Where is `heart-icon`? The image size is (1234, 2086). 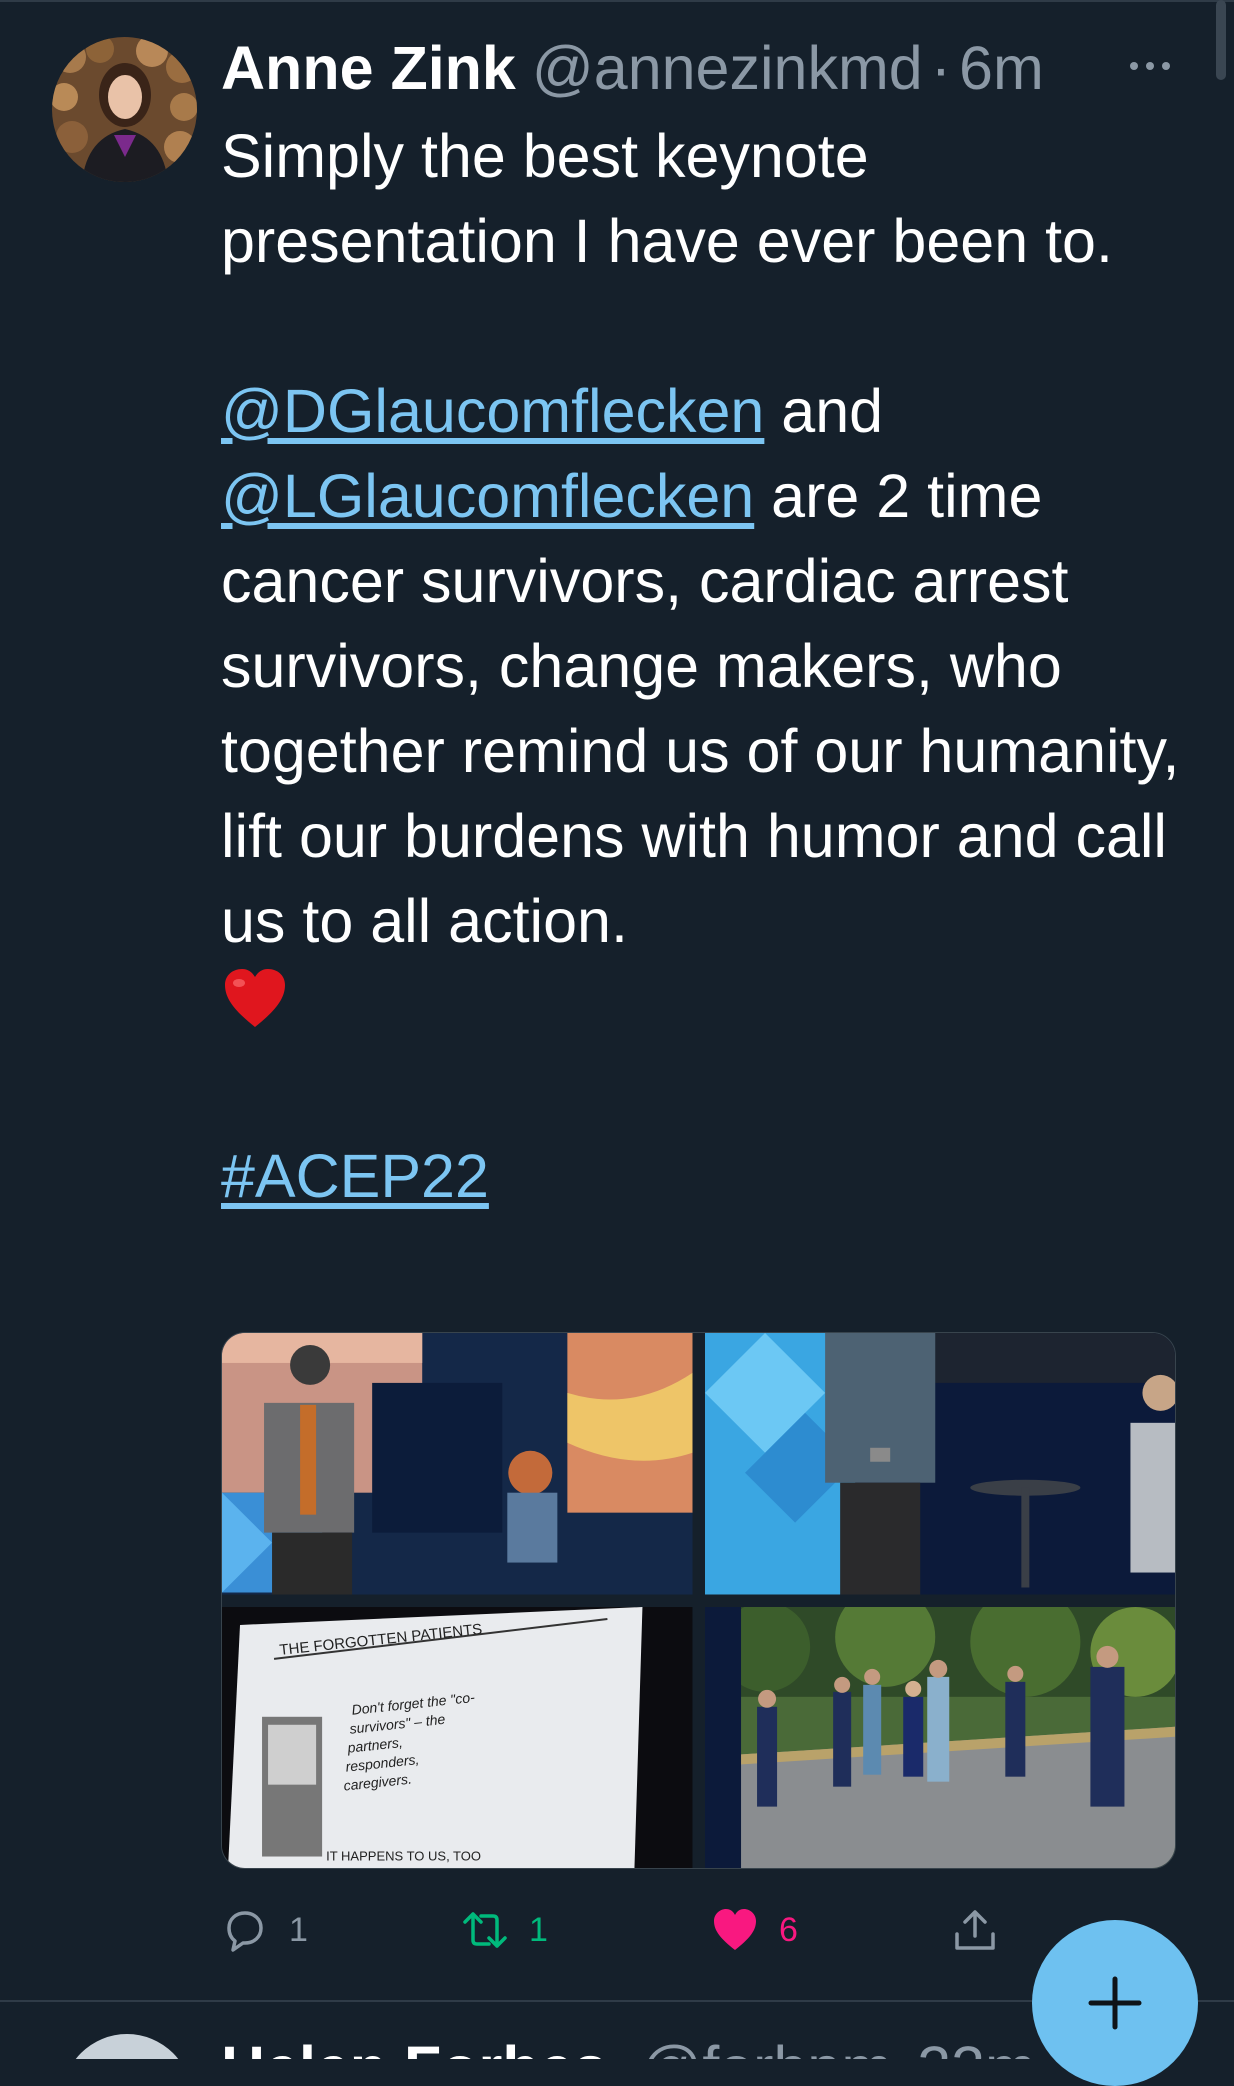 heart-icon is located at coordinates (735, 1929).